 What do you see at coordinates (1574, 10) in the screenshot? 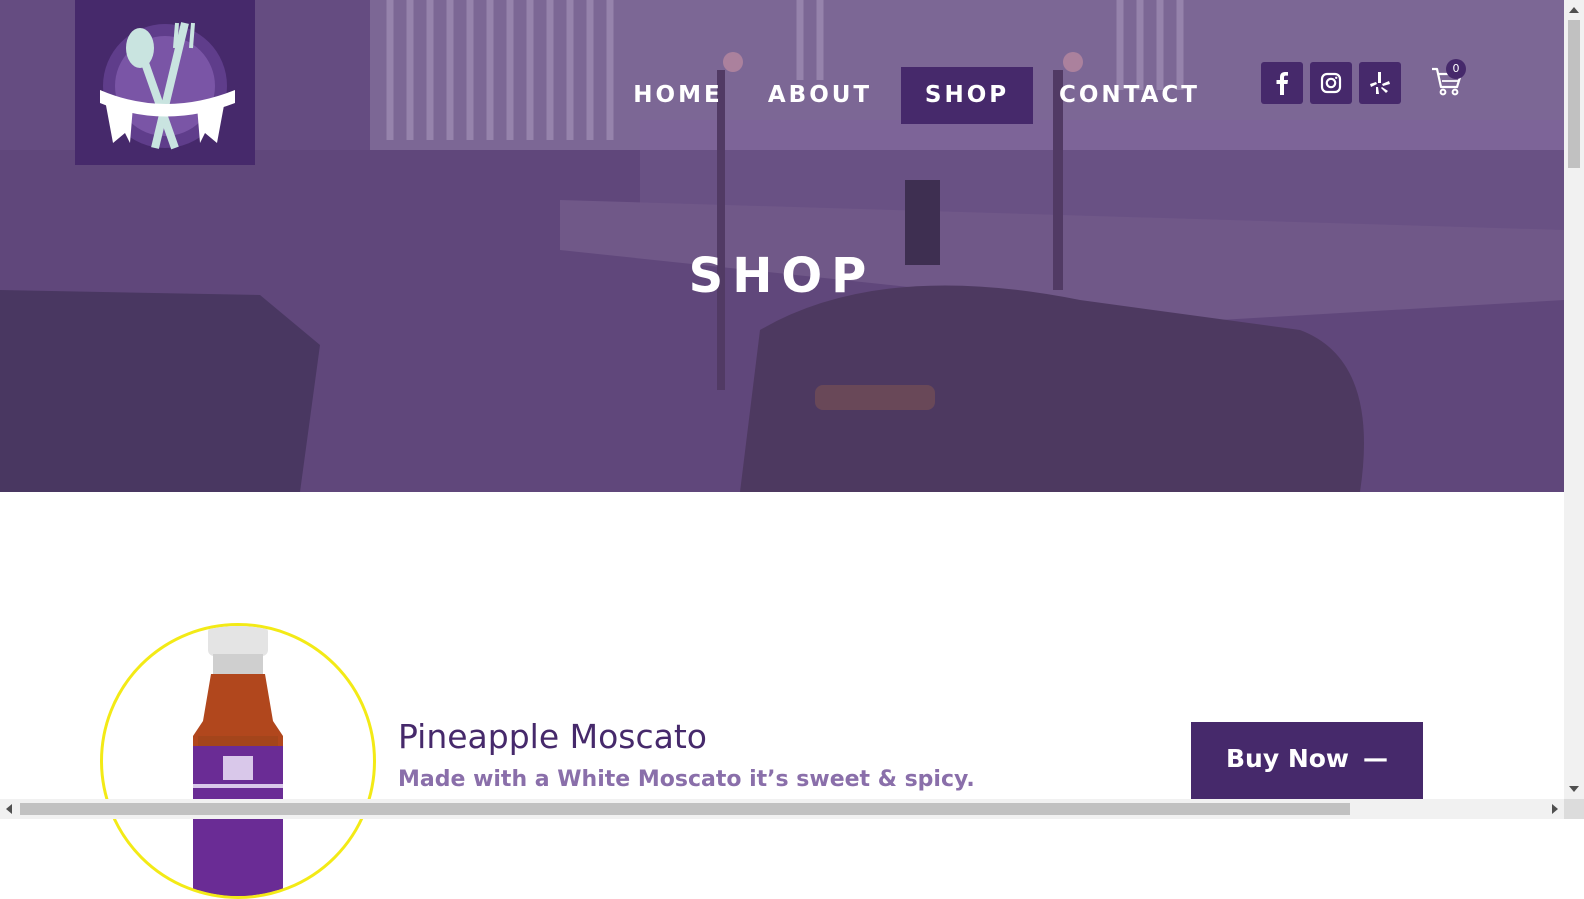
I see `scroll-up-arrow-icon` at bounding box center [1574, 10].